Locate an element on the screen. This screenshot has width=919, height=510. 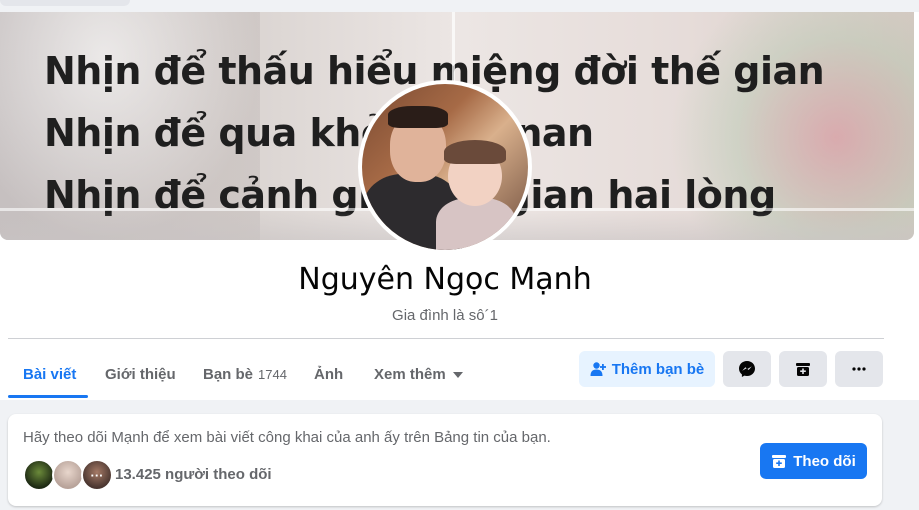
profile-avatar is located at coordinates (445, 167).